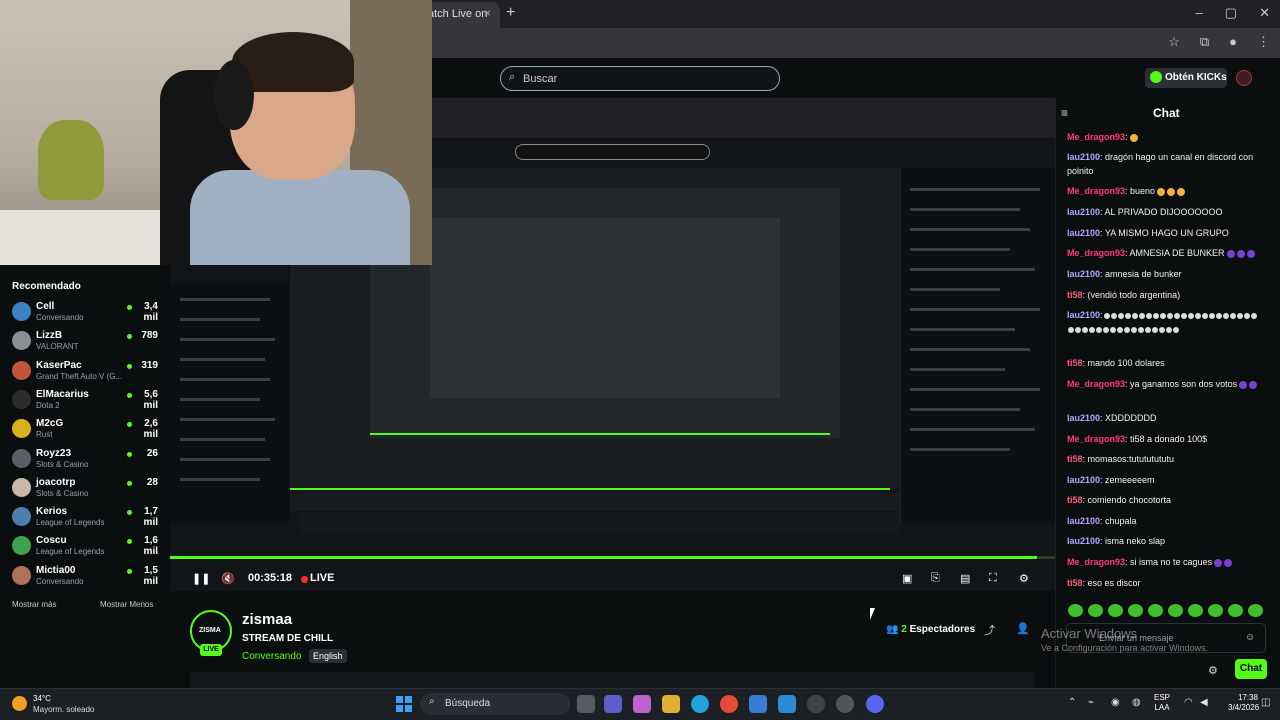 Image resolution: width=1280 pixels, height=720 pixels. I want to click on emoji-icon: ☺, so click(1250, 637).